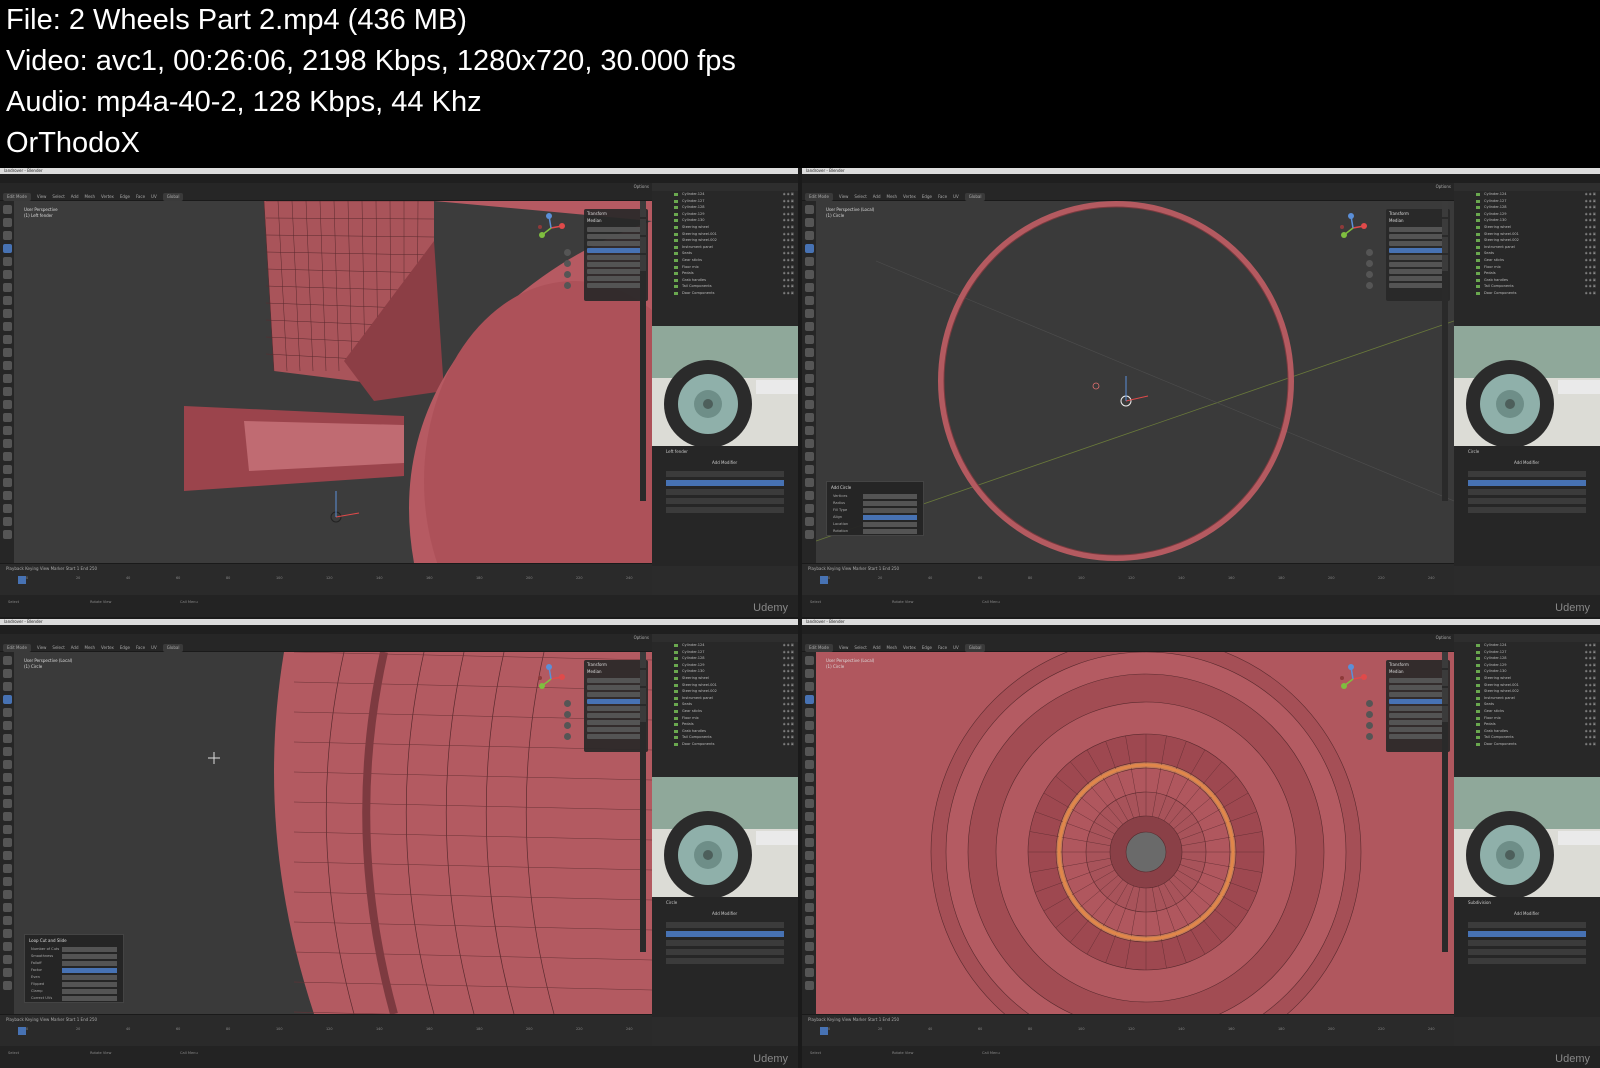 Image resolution: width=1600 pixels, height=1068 pixels. What do you see at coordinates (616, 255) in the screenshot?
I see `sidebar-transform-panel: Transform Median` at bounding box center [616, 255].